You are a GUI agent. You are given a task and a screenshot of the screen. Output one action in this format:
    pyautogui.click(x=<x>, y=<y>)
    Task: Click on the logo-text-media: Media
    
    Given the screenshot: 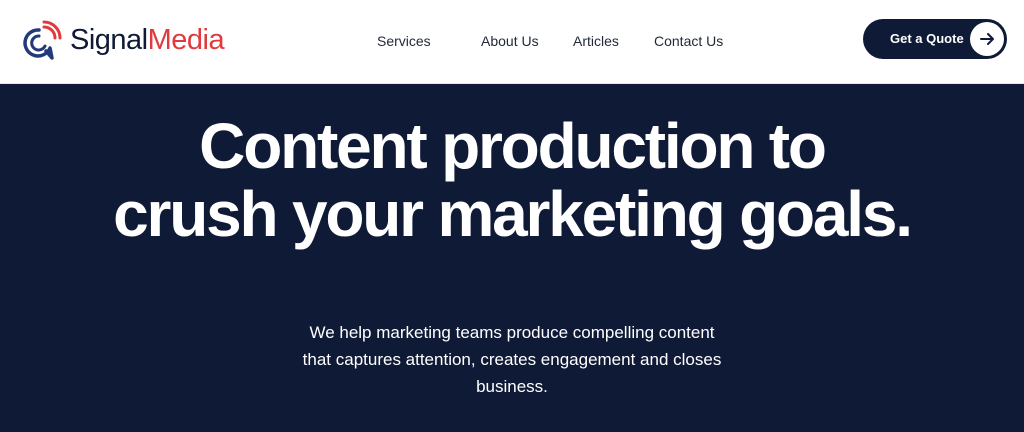 What is the action you would take?
    pyautogui.click(x=186, y=39)
    